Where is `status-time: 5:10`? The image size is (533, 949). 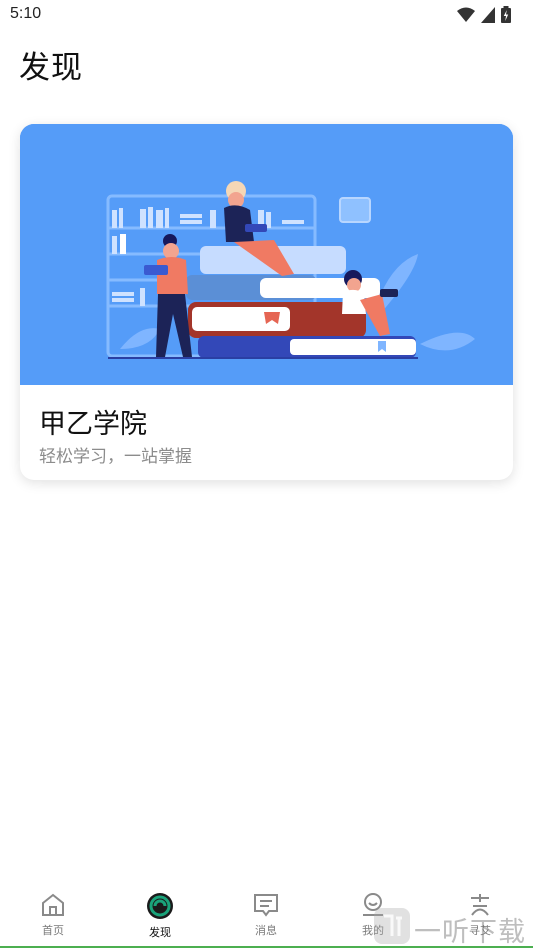
status-time: 5:10 is located at coordinates (26, 13).